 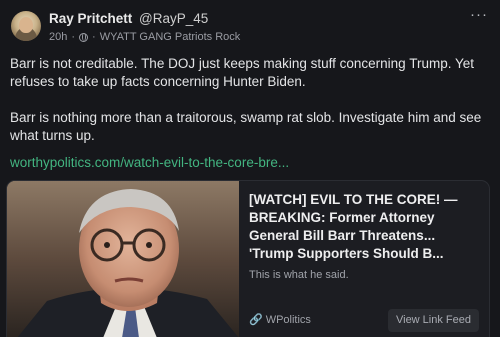 What do you see at coordinates (256, 320) in the screenshot?
I see `link-icon: 🔗` at bounding box center [256, 320].